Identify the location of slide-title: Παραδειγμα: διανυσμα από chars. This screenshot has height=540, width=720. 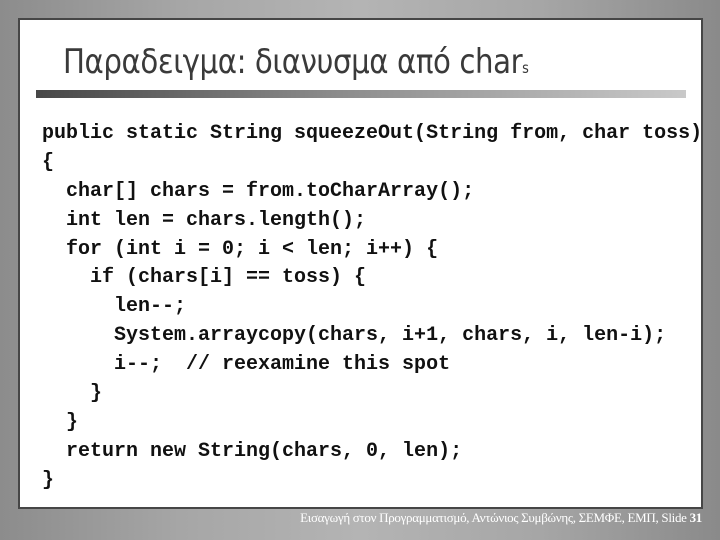
(296, 65).